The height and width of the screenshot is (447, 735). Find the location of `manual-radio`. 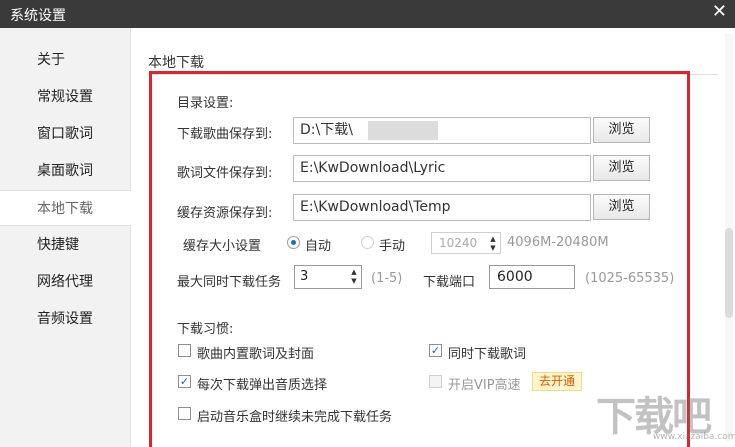

manual-radio is located at coordinates (367, 242).